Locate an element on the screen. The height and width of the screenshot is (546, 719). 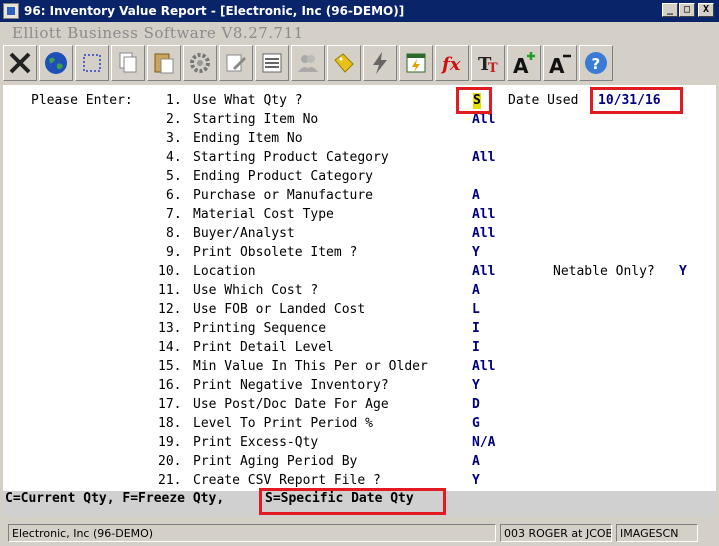
field-label: Print Aging Period By is located at coordinates (275, 461).